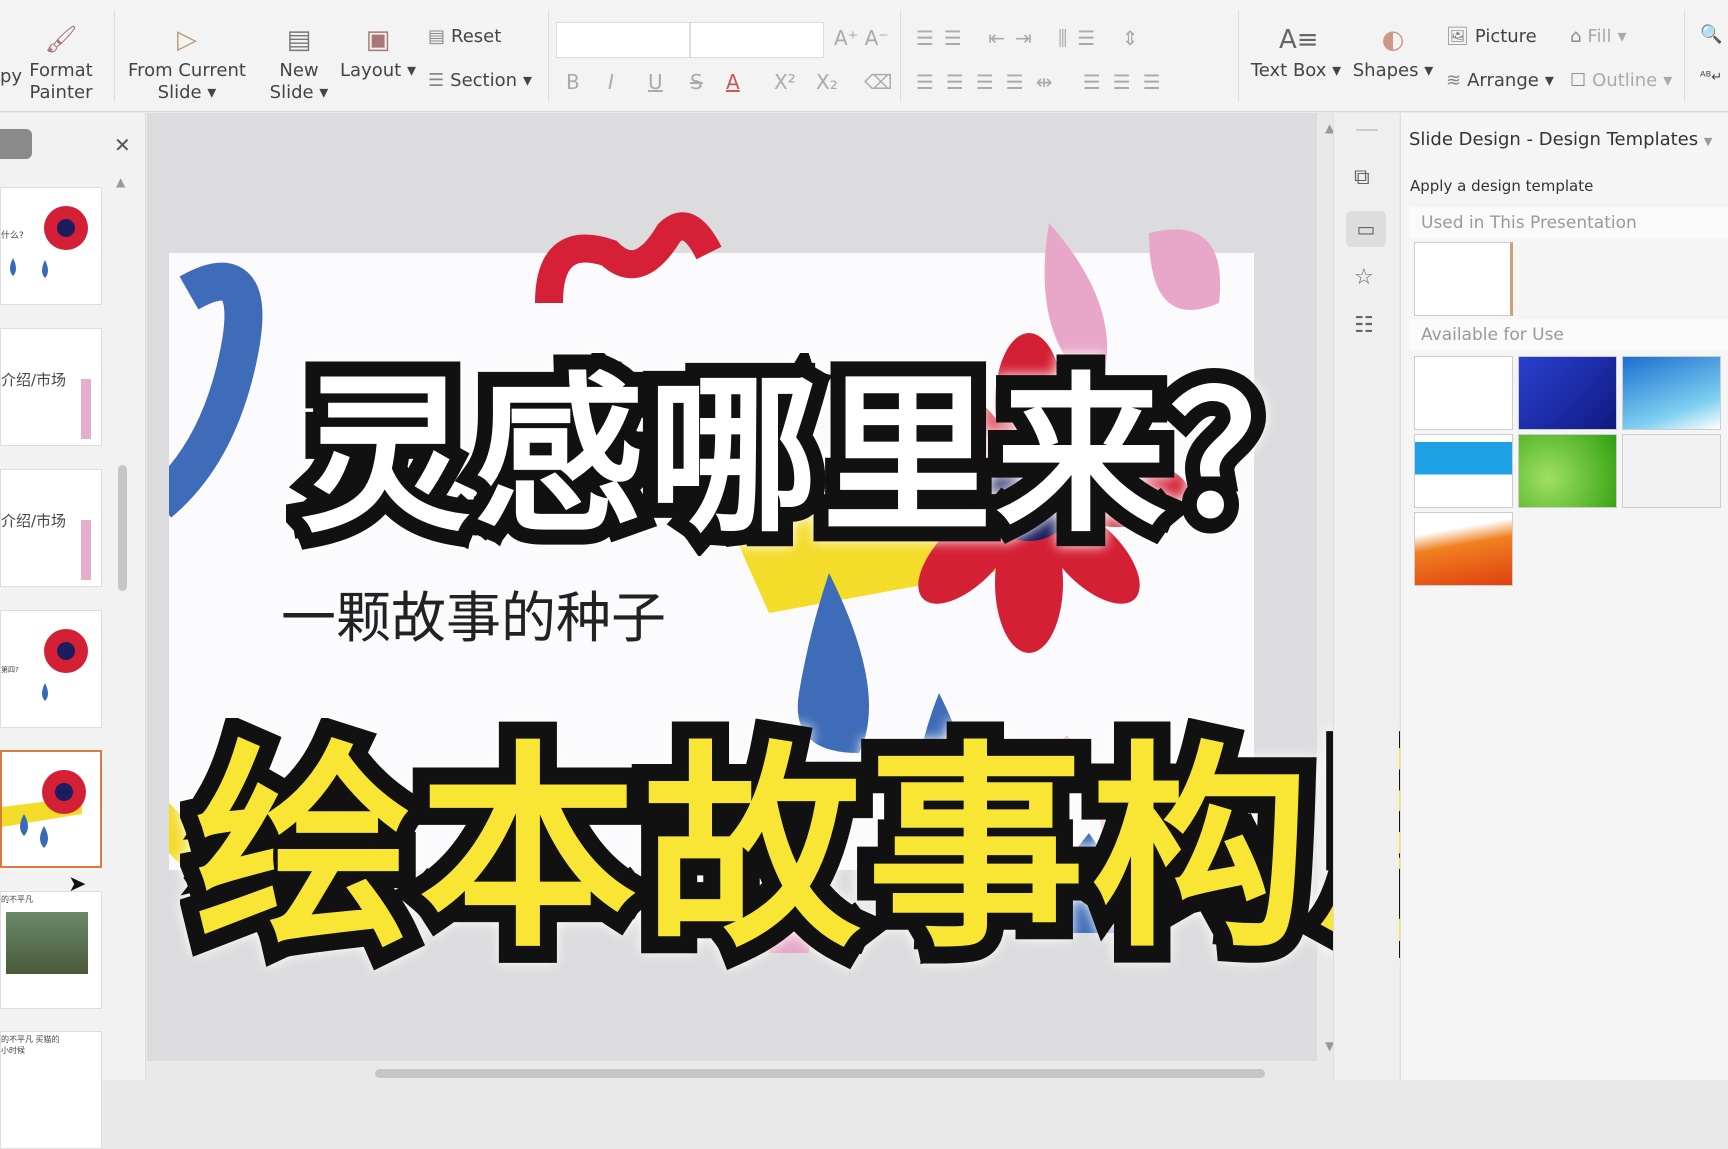 The image size is (1728, 1149). What do you see at coordinates (628, 258) in the screenshot?
I see `red-squiggle-shape` at bounding box center [628, 258].